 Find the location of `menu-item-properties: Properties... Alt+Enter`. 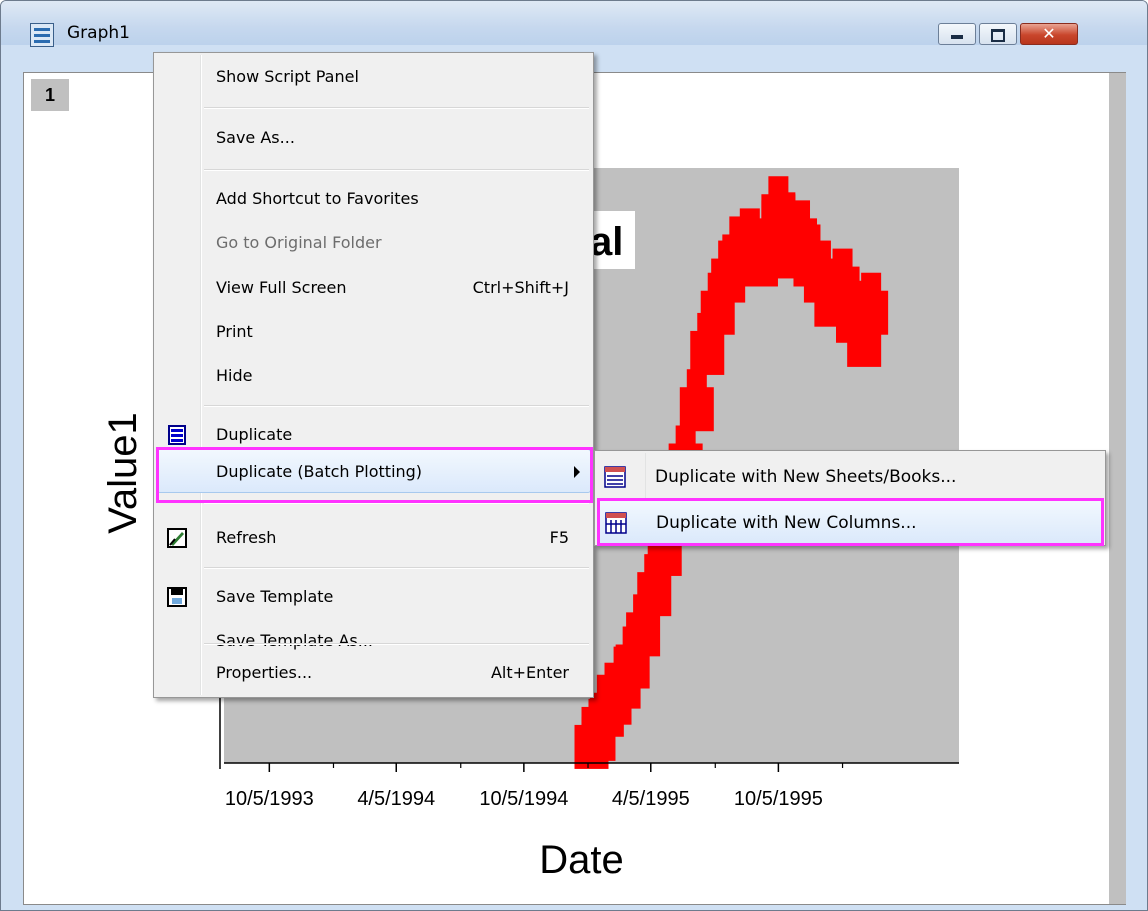

menu-item-properties: Properties... Alt+Enter is located at coordinates (373, 673).